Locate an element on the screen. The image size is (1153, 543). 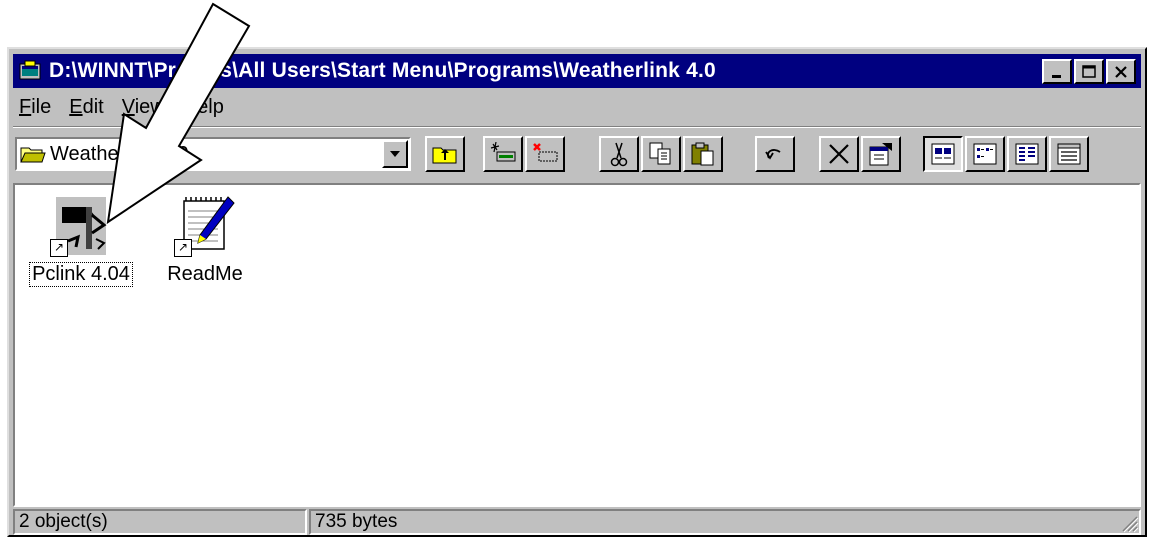
menu-file: File is located at coordinates (36, 107).